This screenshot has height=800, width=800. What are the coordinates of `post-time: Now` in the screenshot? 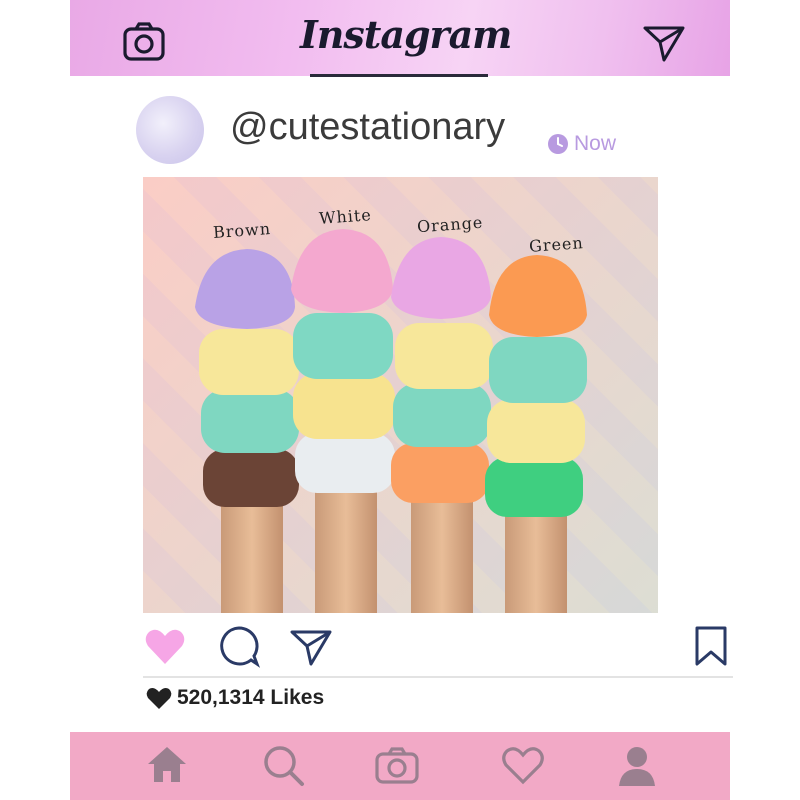 It's located at (582, 144).